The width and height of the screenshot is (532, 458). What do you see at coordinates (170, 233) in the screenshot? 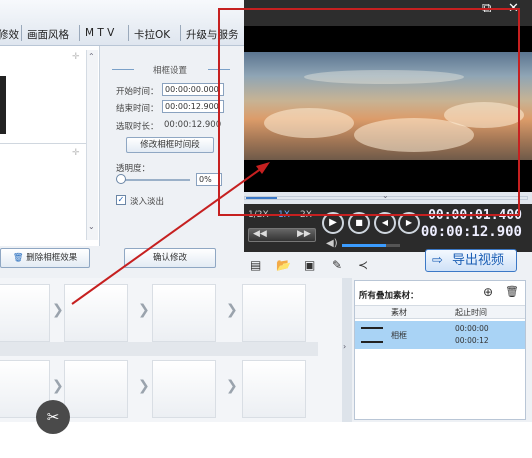
I see `annotation-arrow` at bounding box center [170, 233].